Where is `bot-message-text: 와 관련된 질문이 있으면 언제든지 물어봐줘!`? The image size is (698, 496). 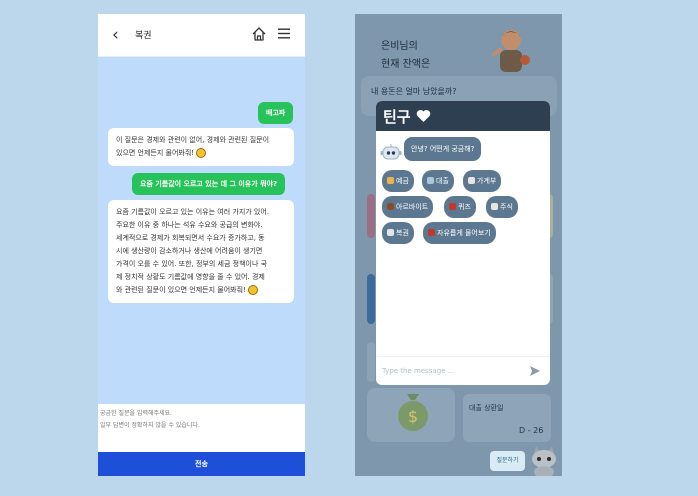
bot-message-text: 와 관련된 질문이 있으면 언제든지 물어봐줘! is located at coordinates (181, 290).